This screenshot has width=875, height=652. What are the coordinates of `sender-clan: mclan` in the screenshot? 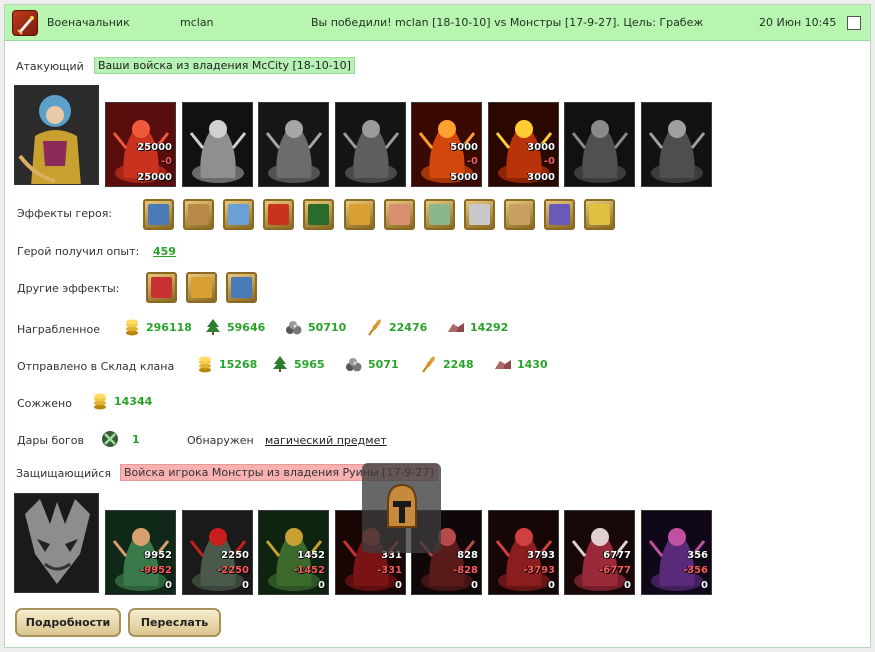 It's located at (197, 22).